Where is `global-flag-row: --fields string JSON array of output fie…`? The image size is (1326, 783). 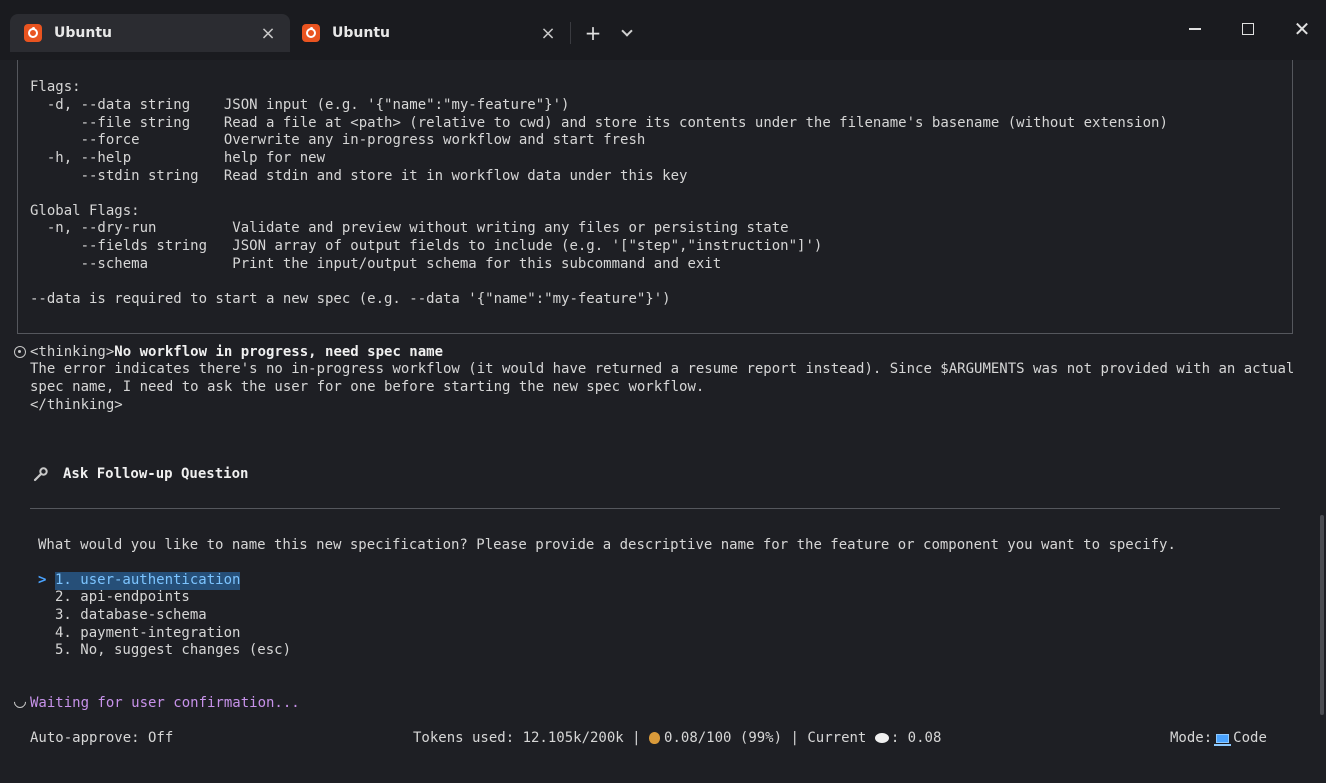
global-flag-row: --fields string JSON array of output fie… is located at coordinates (426, 246).